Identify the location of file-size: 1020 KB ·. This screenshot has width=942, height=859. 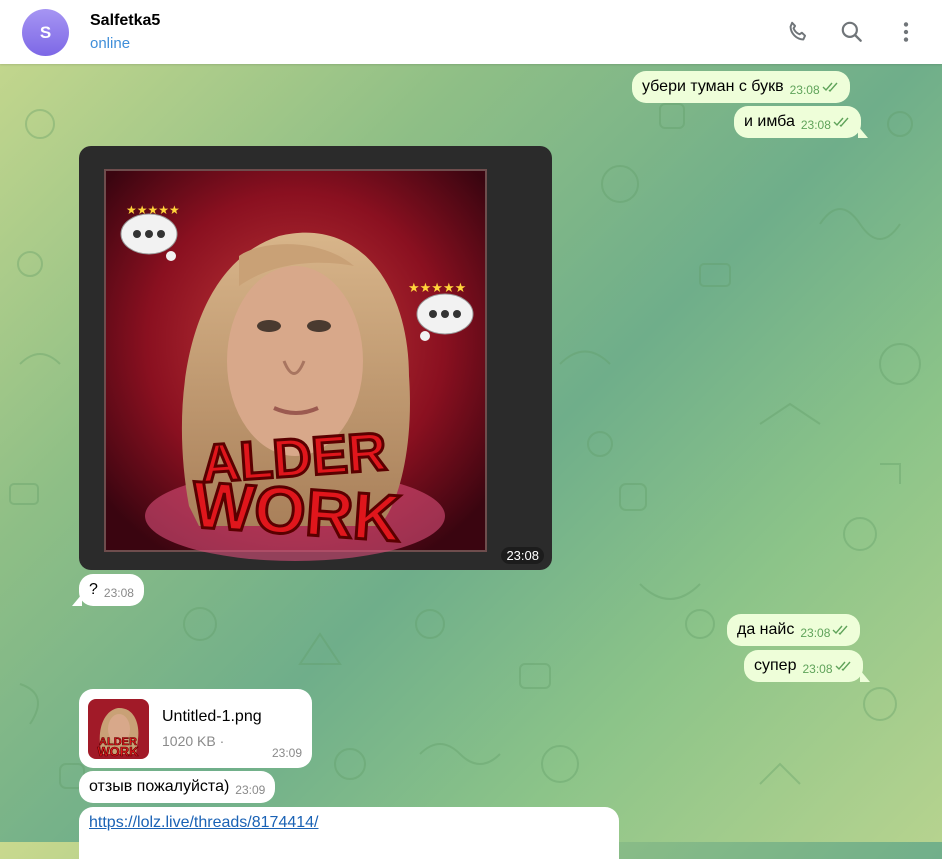
(193, 741).